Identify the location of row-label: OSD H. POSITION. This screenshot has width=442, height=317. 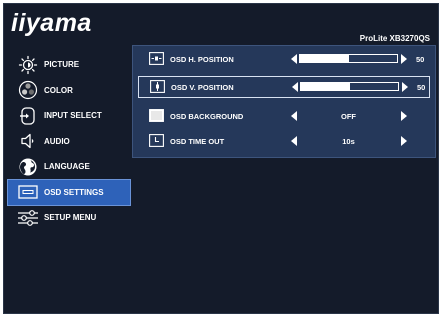
(202, 59).